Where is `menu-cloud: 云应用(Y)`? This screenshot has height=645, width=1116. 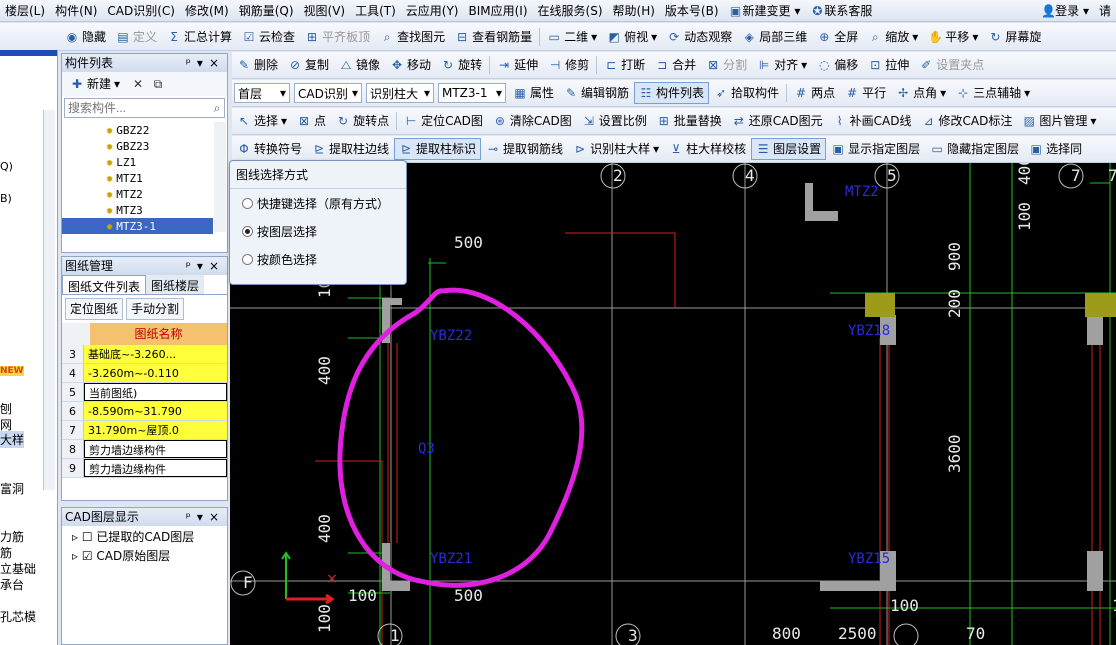
menu-cloud: 云应用(Y) is located at coordinates (432, 10).